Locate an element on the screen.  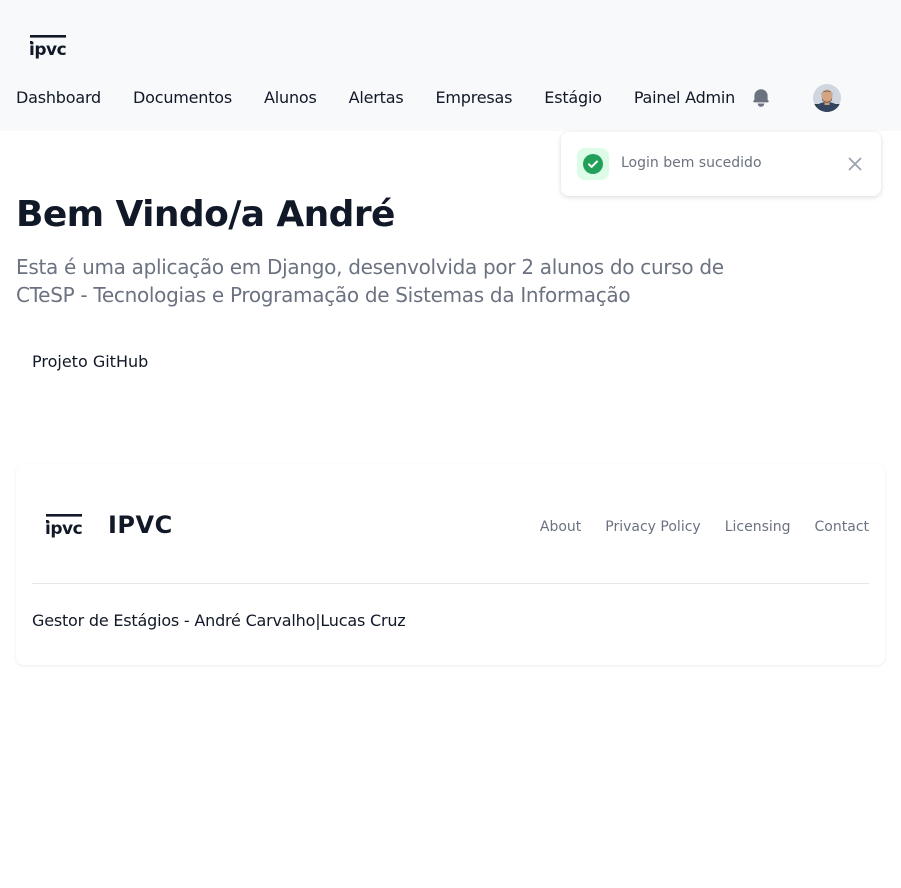
toast-message: Login bem sucedido is located at coordinates (691, 163).